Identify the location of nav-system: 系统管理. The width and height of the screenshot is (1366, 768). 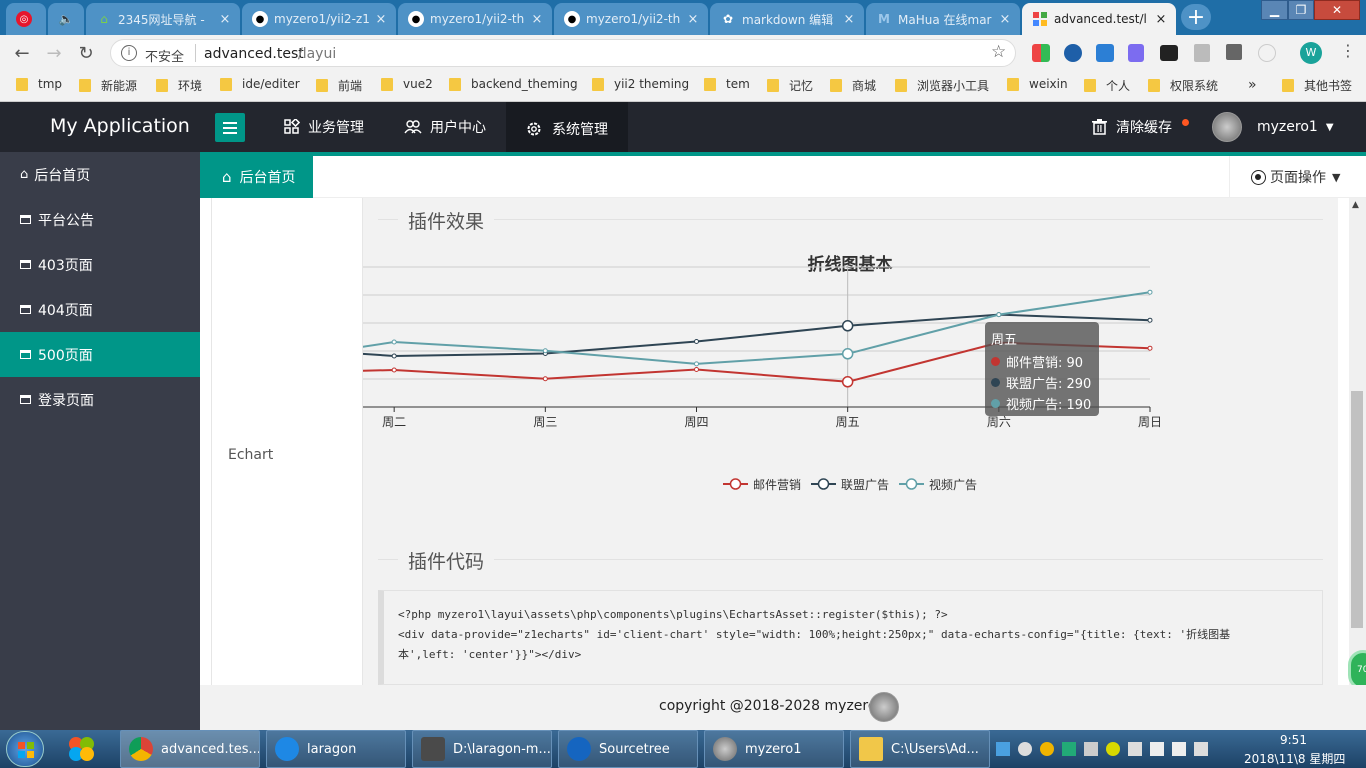
(567, 129).